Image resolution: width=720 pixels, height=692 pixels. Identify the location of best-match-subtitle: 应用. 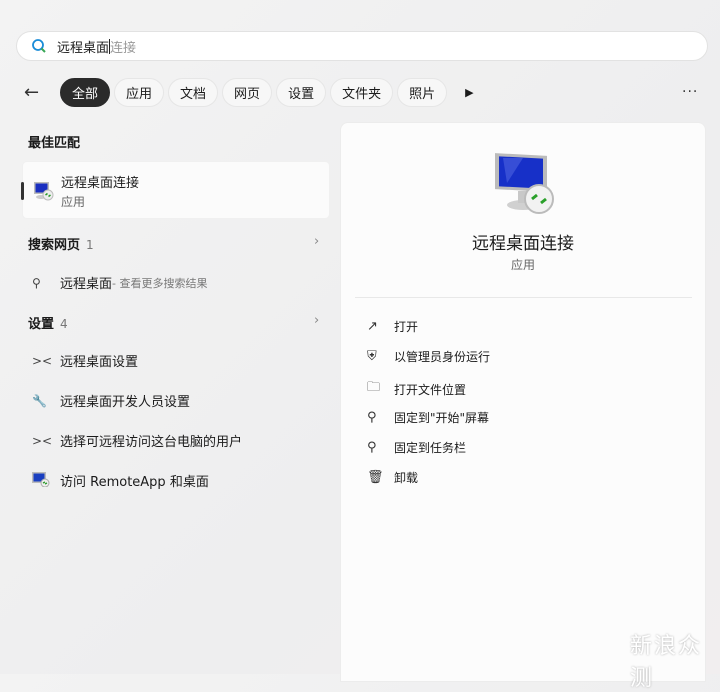
(73, 202).